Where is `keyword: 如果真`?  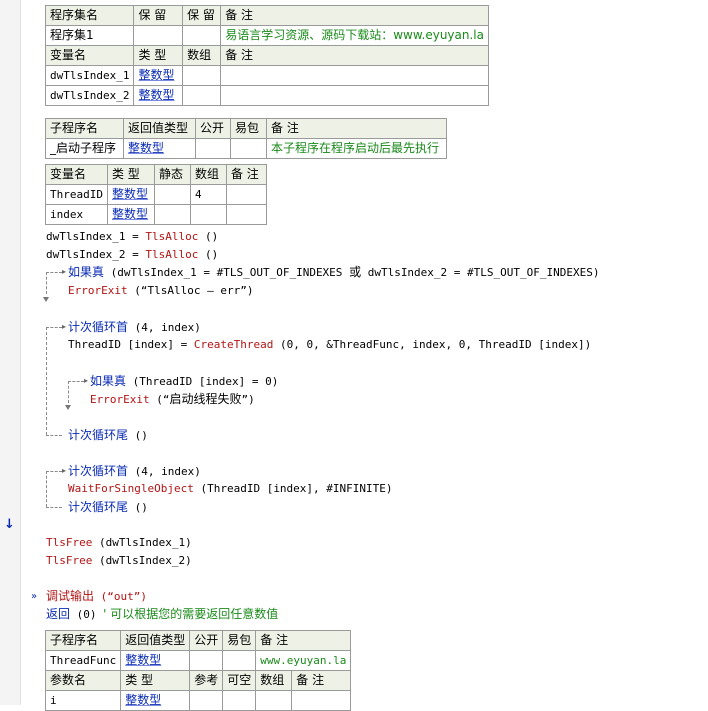 keyword: 如果真 is located at coordinates (108, 381).